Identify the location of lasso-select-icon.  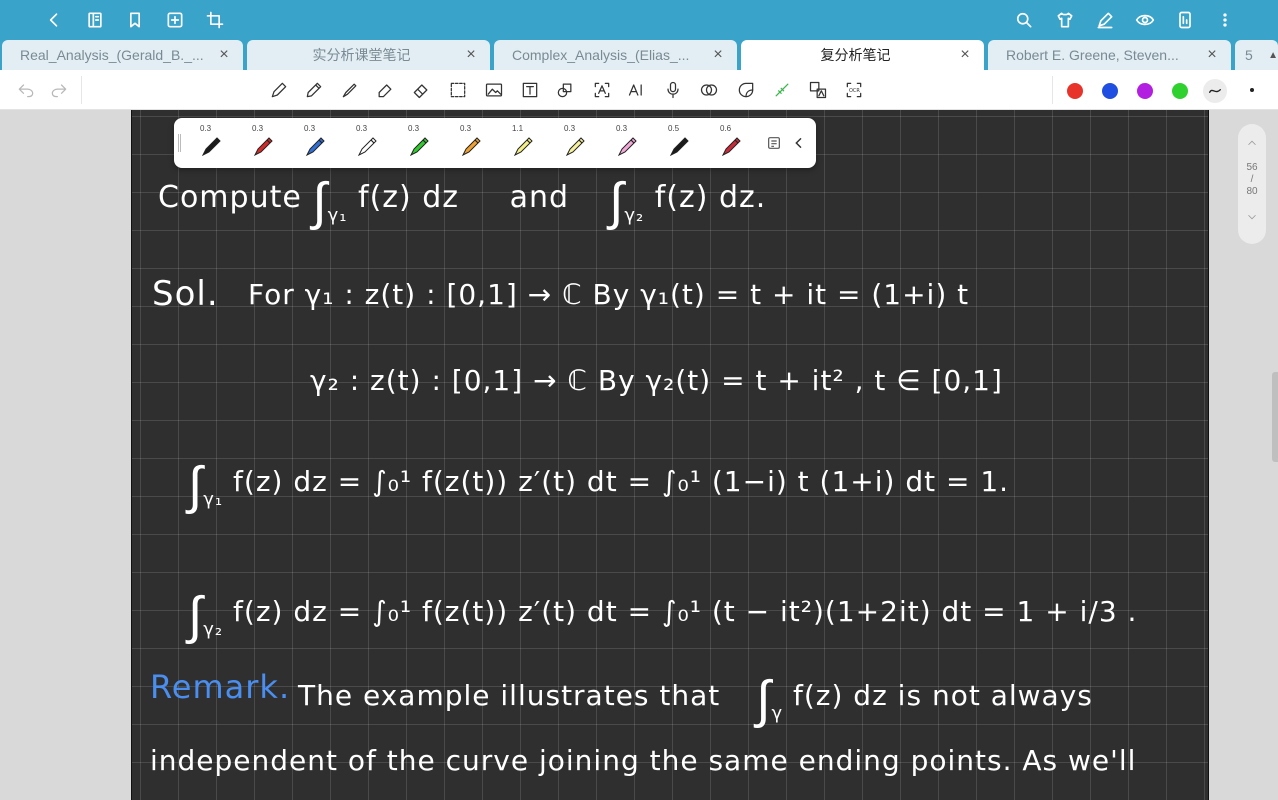
(458, 90).